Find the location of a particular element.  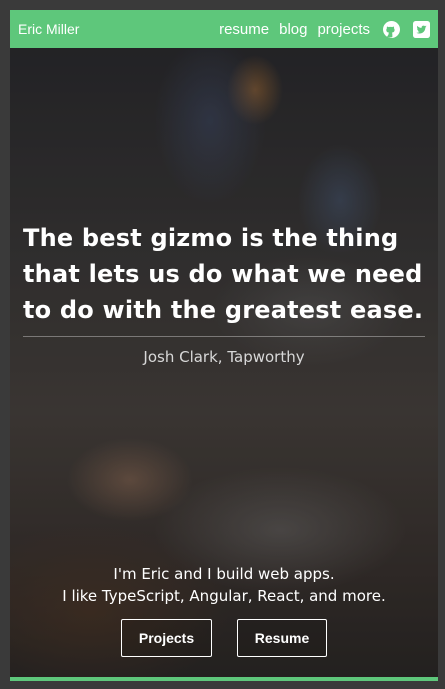

intro-line-1: I'm Eric and I build web apps. is located at coordinates (224, 574).